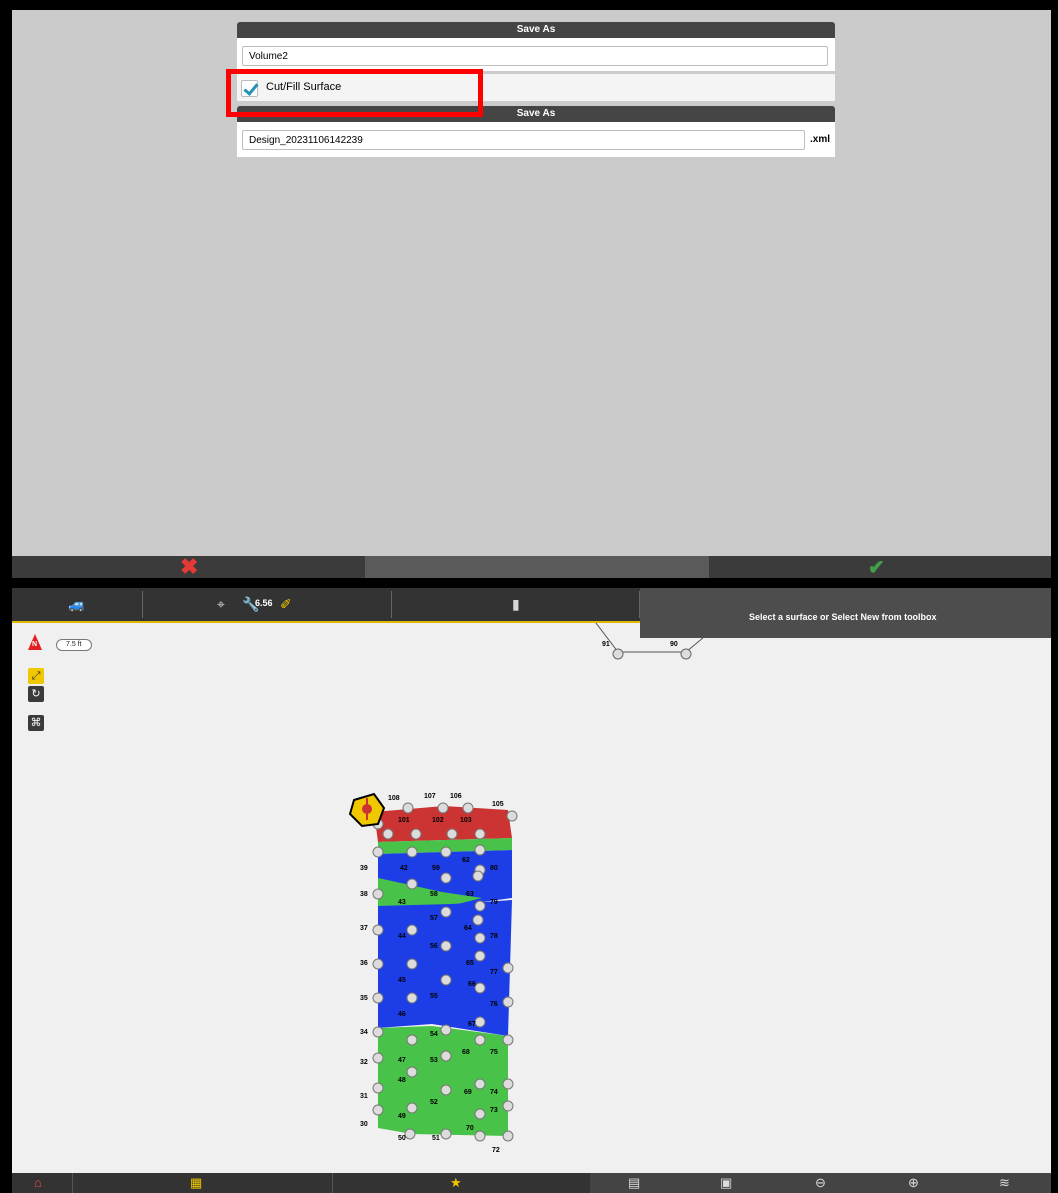  What do you see at coordinates (434, 946) in the screenshot?
I see `point-label: 56` at bounding box center [434, 946].